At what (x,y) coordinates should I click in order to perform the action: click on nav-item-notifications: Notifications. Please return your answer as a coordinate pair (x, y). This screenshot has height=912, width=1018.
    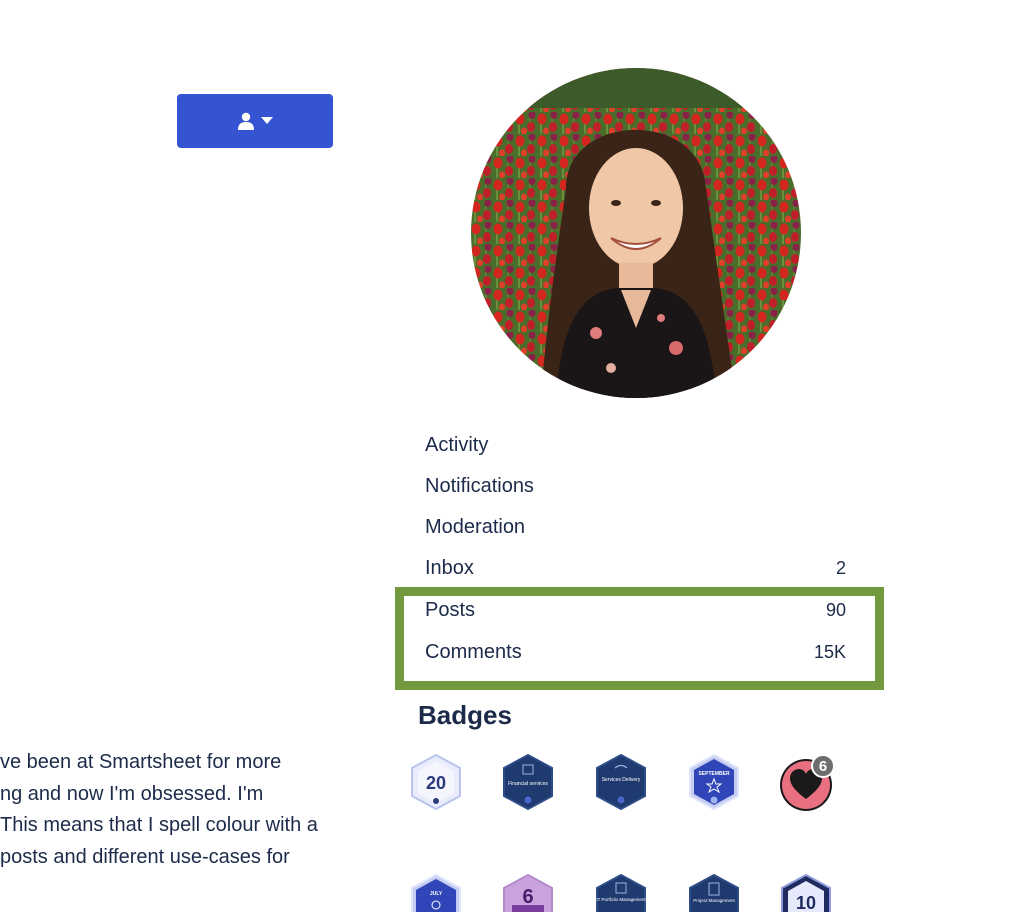
    Looking at the image, I should click on (636, 486).